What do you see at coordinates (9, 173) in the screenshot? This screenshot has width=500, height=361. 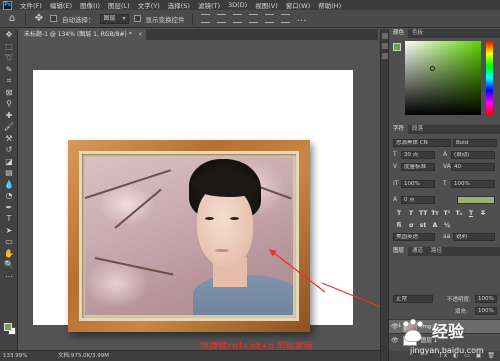 I see `gradient-tool-icon: ▤` at bounding box center [9, 173].